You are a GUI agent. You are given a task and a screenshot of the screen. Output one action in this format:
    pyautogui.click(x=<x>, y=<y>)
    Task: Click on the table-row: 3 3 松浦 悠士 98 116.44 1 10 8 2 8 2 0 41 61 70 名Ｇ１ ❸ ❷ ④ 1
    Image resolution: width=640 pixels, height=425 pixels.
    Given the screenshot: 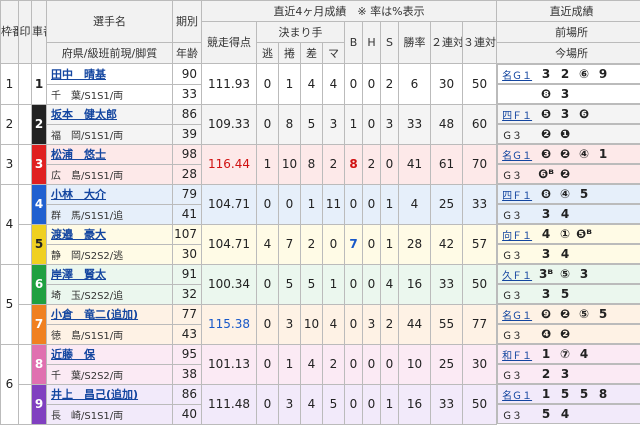 What is the action you would take?
    pyautogui.click(x=320, y=164)
    